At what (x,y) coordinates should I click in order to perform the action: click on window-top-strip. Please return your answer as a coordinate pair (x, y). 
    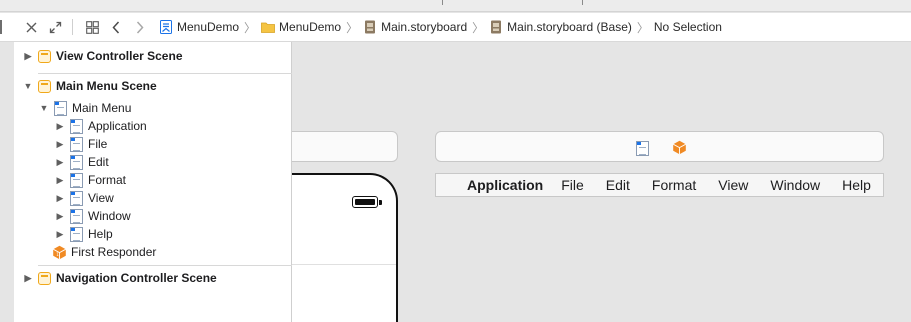
    Looking at the image, I should click on (455, 6).